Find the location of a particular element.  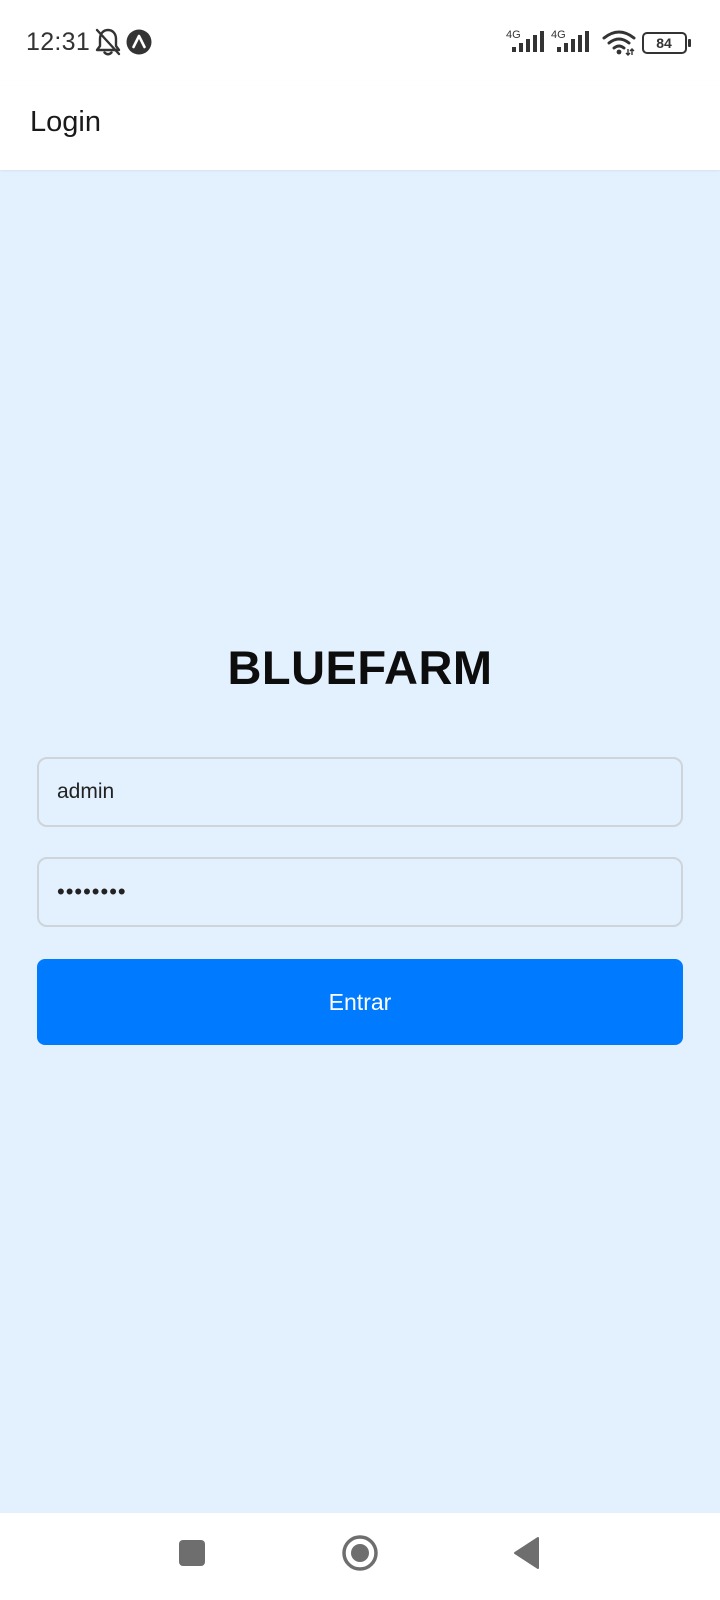

battery-level: 84 is located at coordinates (664, 43).